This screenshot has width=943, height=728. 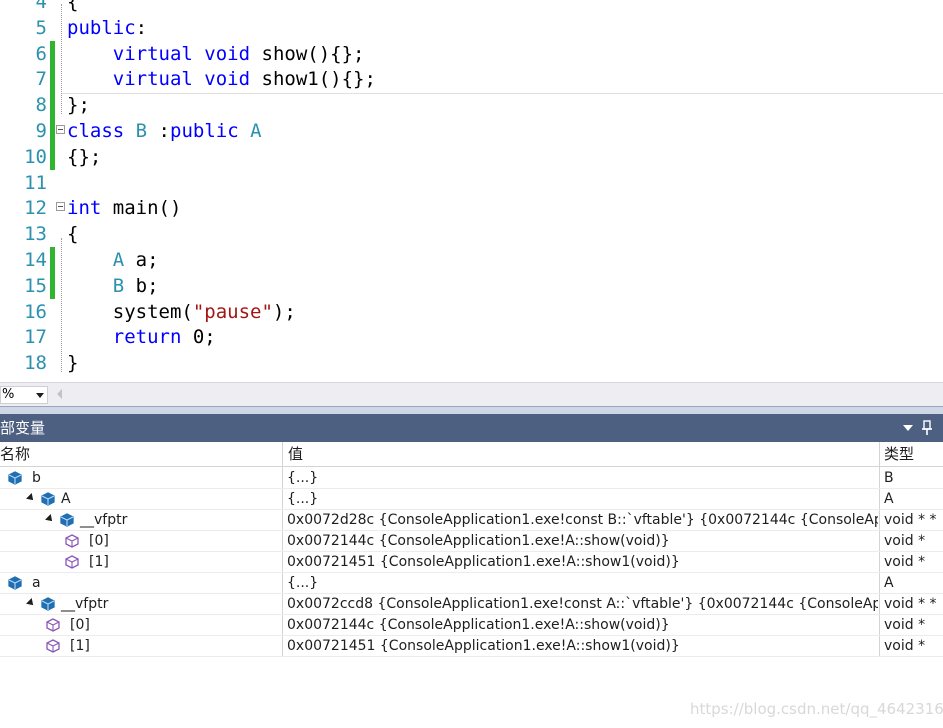 What do you see at coordinates (152, 79) in the screenshot?
I see `code-token: virtual` at bounding box center [152, 79].